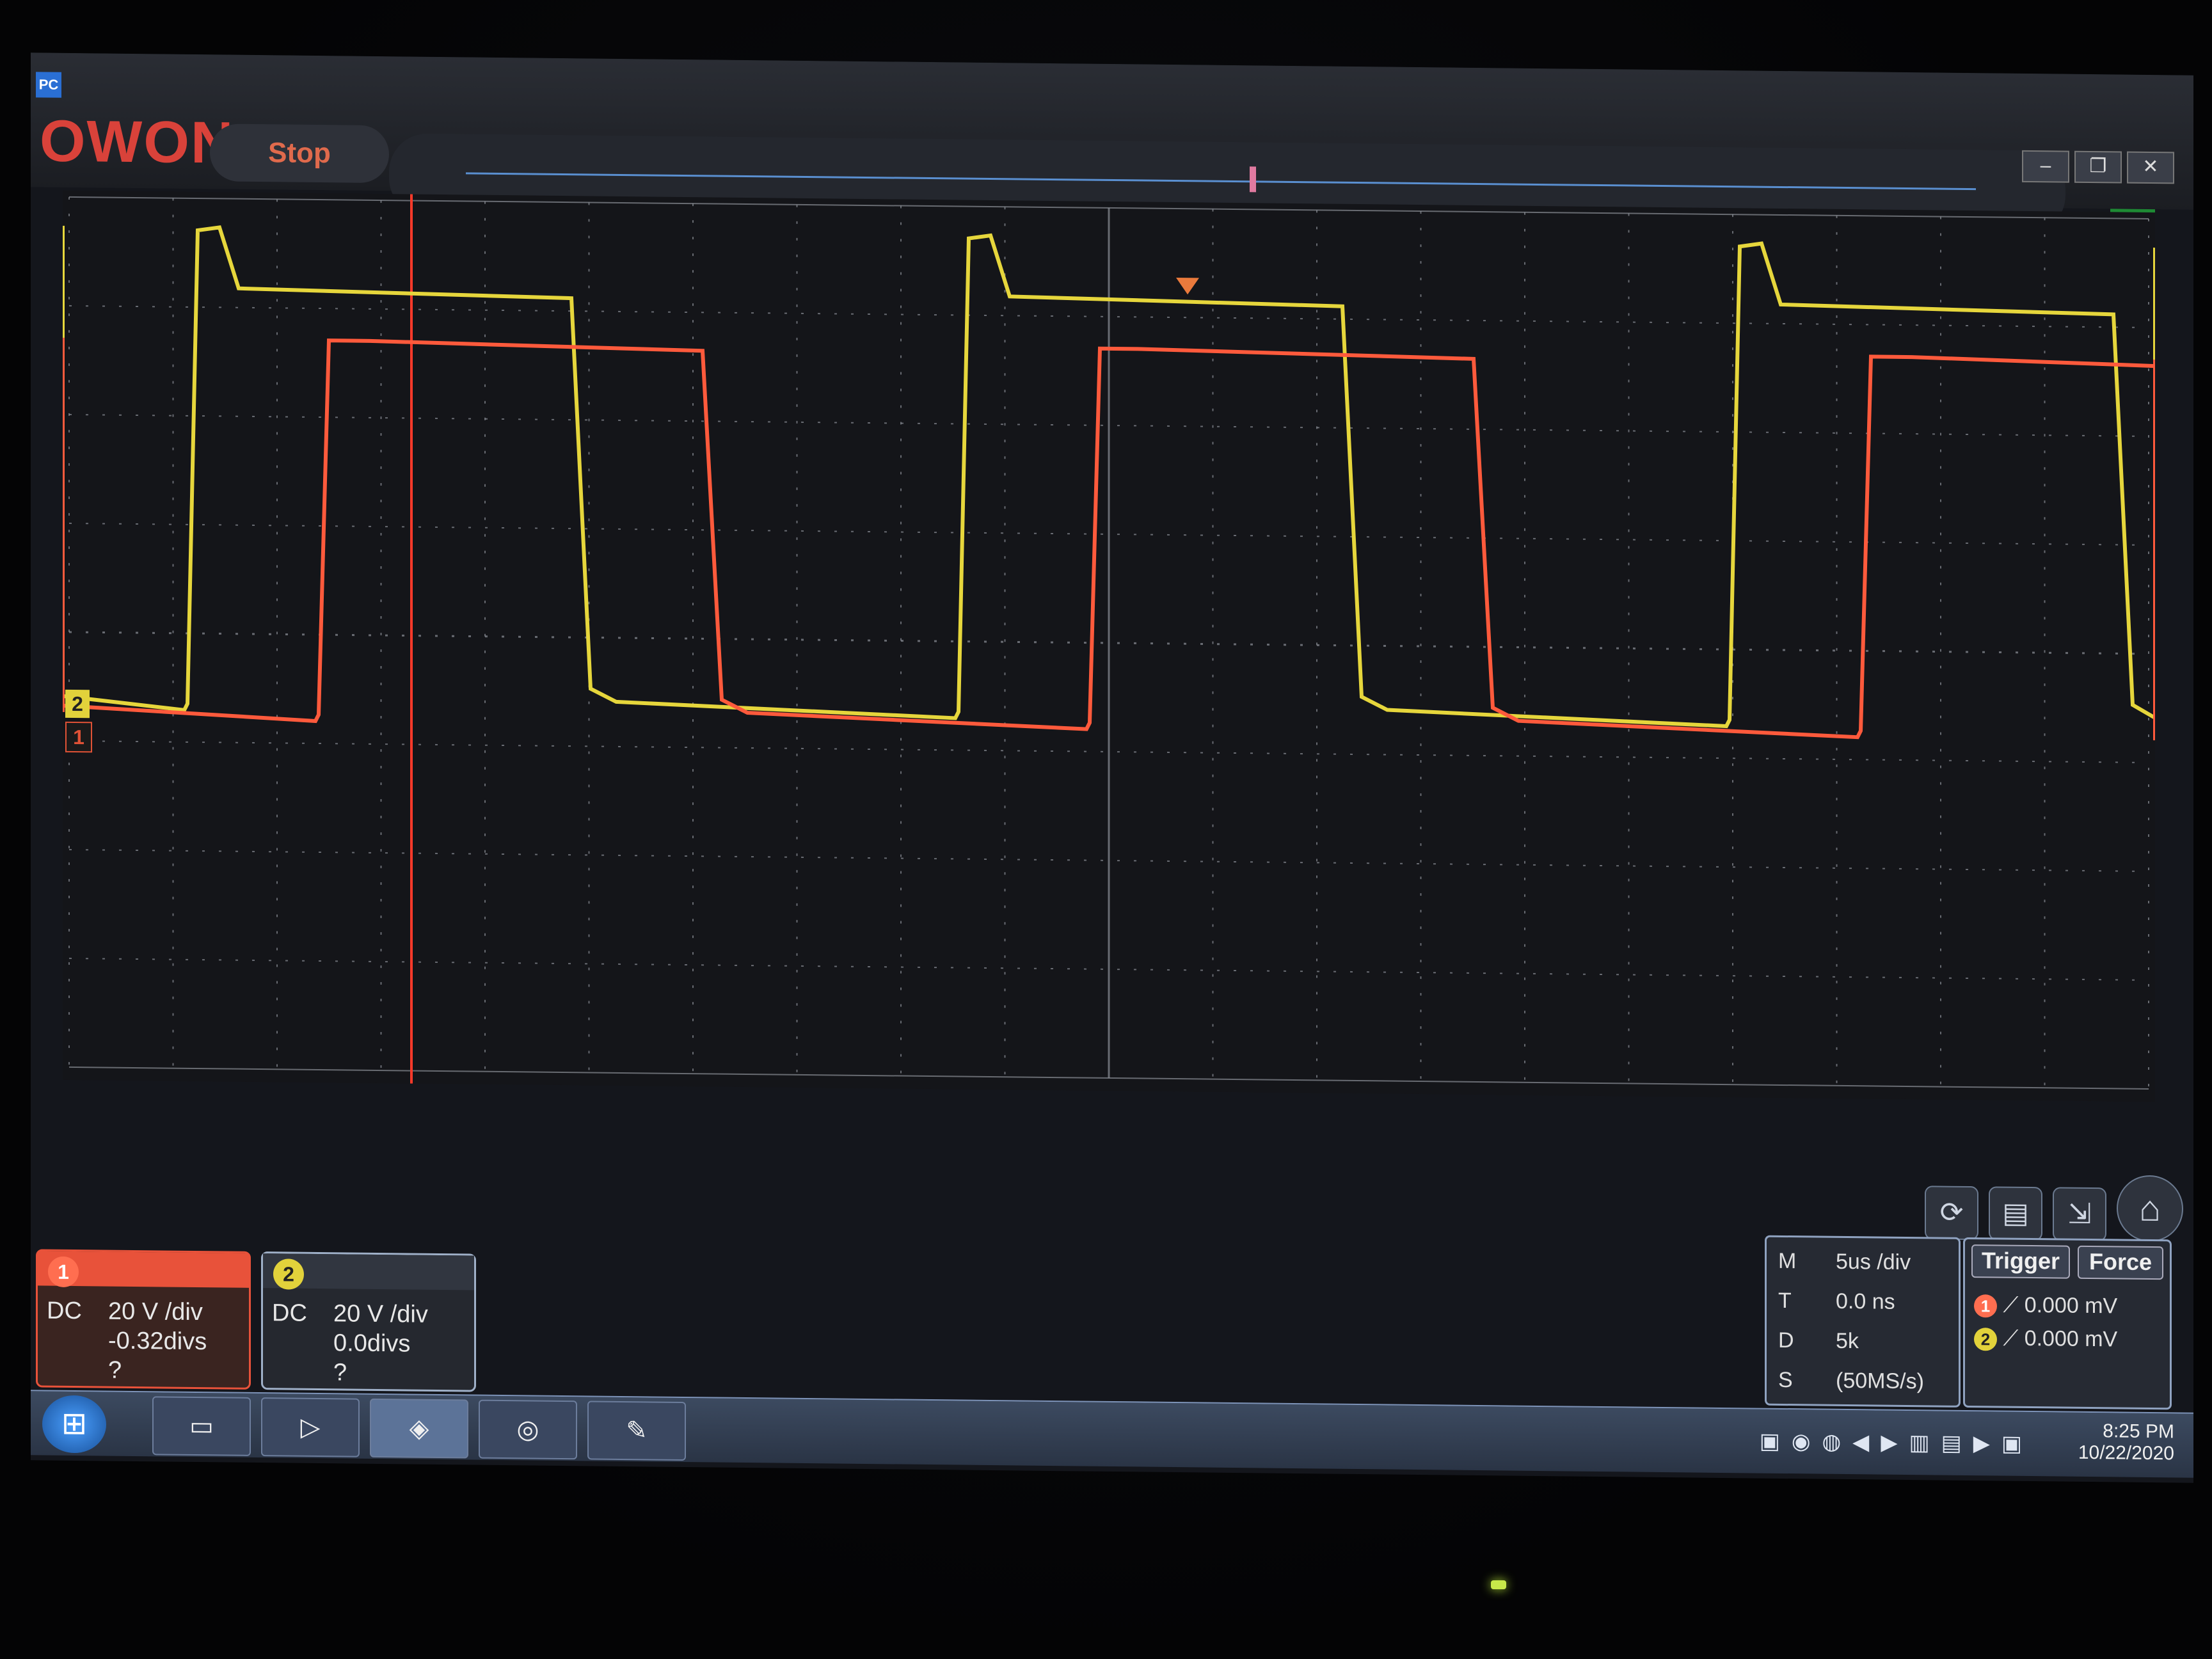 The image size is (2212, 1659). I want to click on run-stop-button: Stop, so click(300, 153).